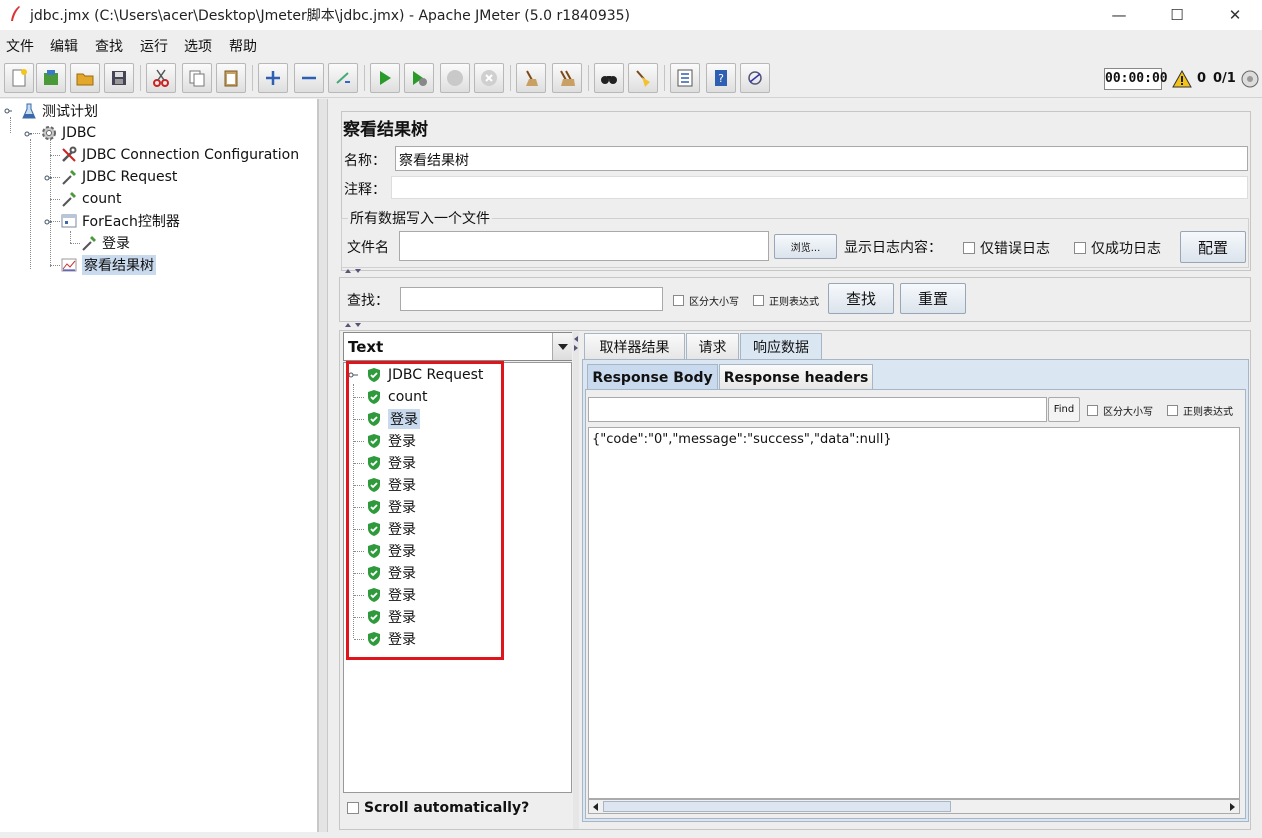 This screenshot has width=1262, height=838. What do you see at coordinates (721, 78) in the screenshot?
I see `help-button: ?` at bounding box center [721, 78].